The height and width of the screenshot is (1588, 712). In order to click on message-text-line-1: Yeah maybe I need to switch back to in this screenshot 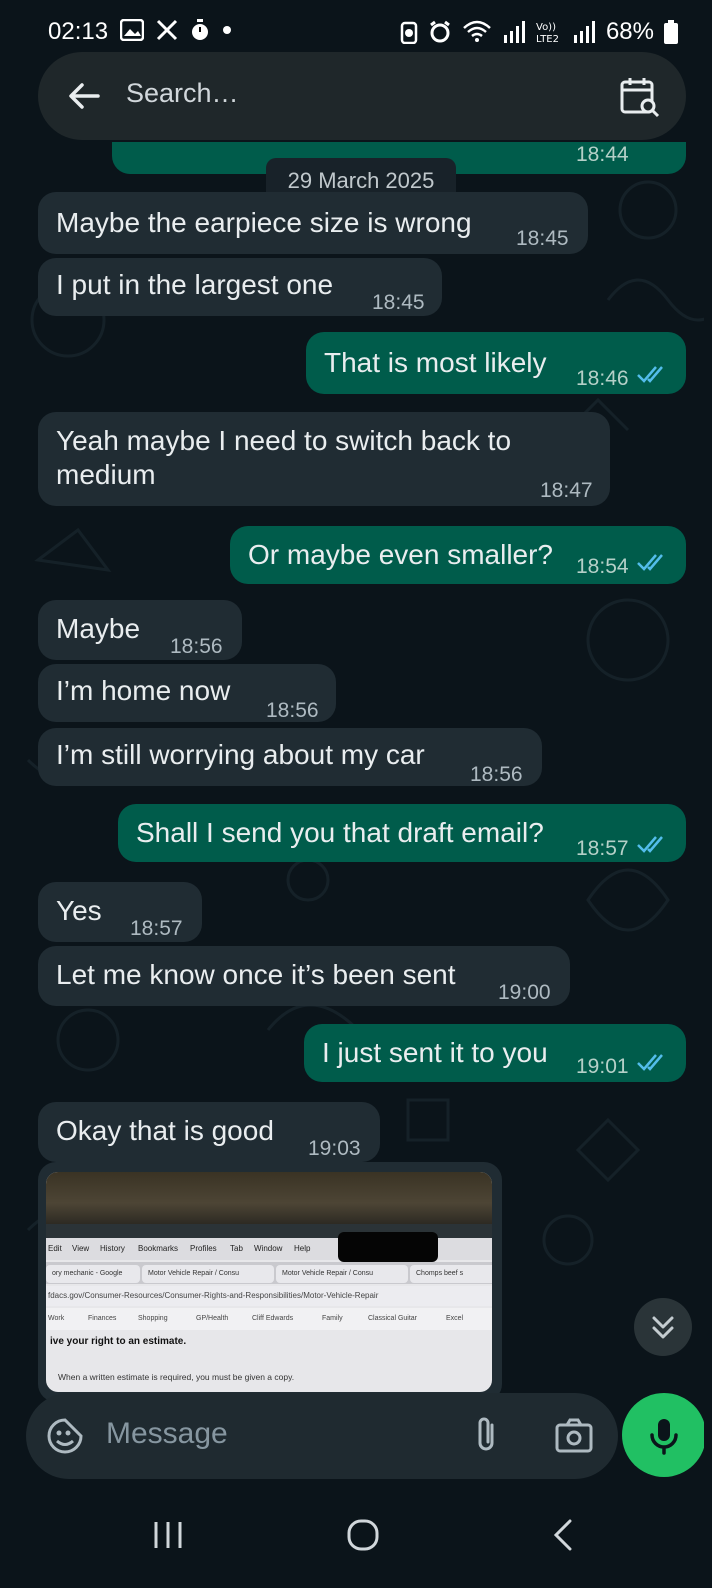, I will do `click(284, 440)`.